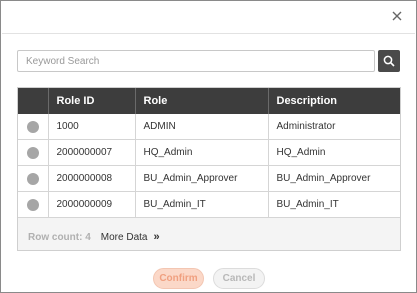 The height and width of the screenshot is (293, 417). What do you see at coordinates (92, 178) in the screenshot?
I see `cell-role-id: 2000000008` at bounding box center [92, 178].